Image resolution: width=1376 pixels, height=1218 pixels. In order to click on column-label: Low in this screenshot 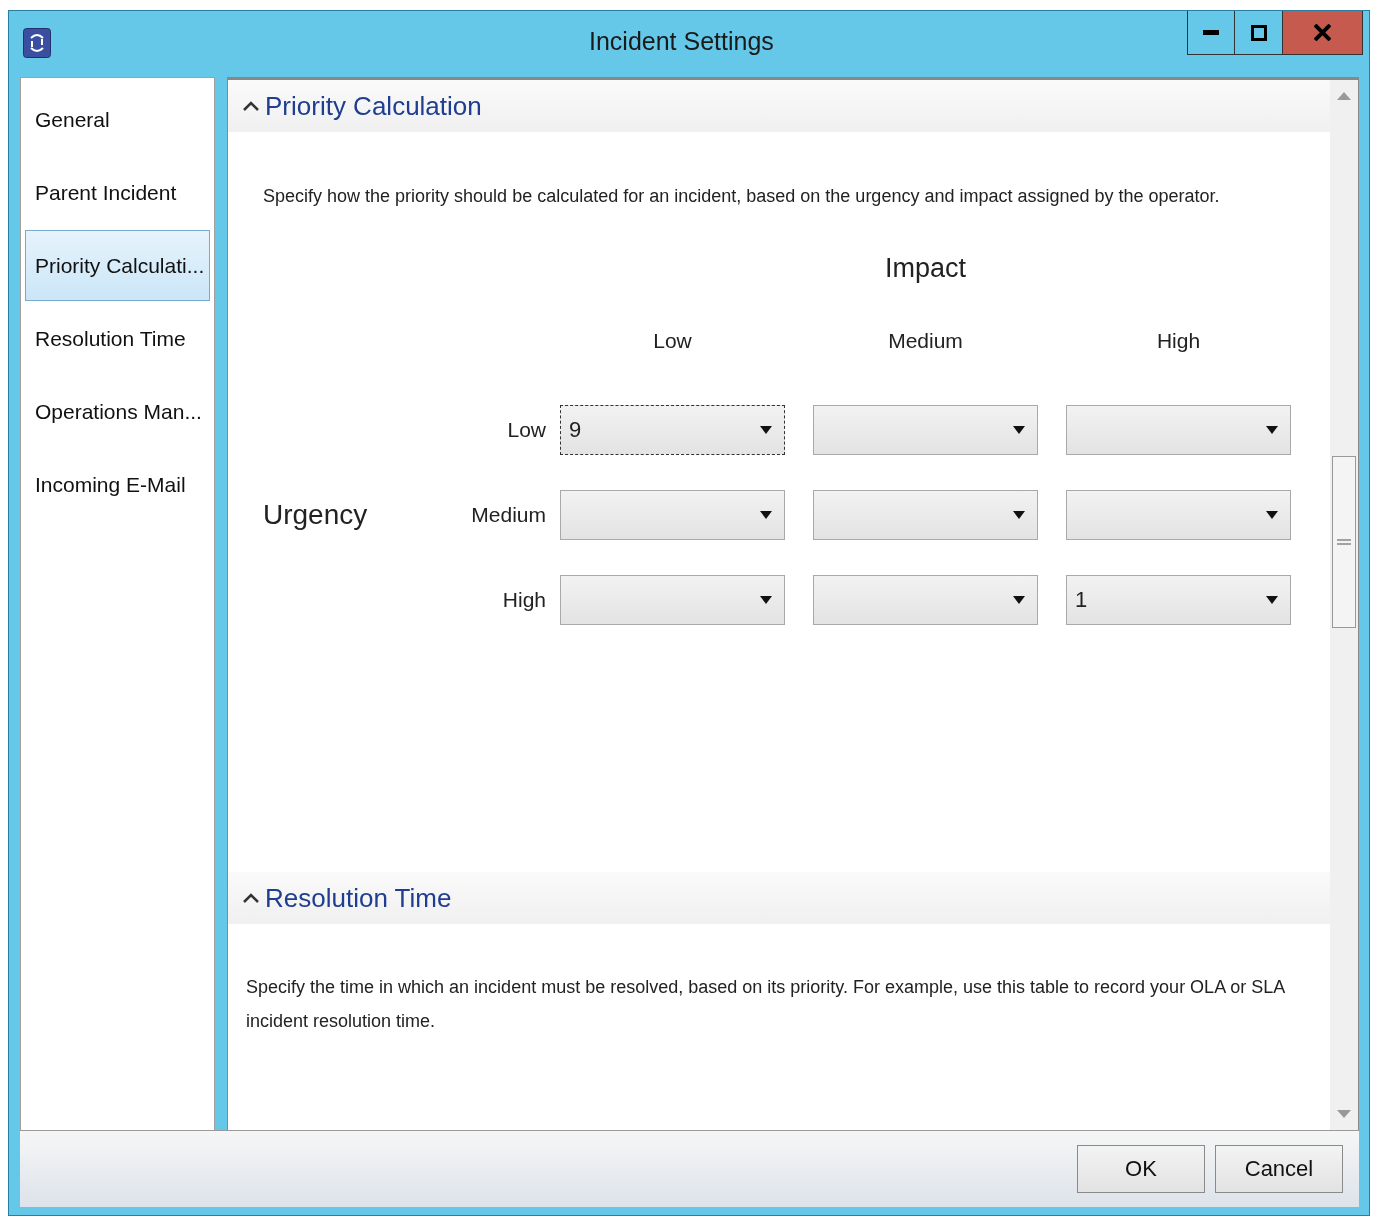, I will do `click(672, 341)`.